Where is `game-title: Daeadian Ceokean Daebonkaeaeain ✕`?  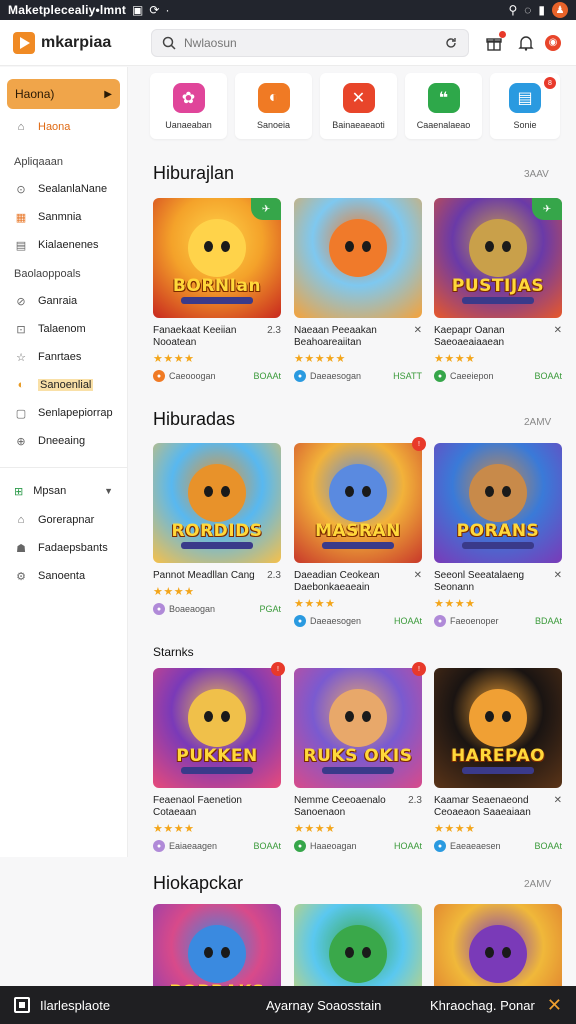 game-title: Daeadian Ceokean Daebonkaeaeain ✕ is located at coordinates (358, 582).